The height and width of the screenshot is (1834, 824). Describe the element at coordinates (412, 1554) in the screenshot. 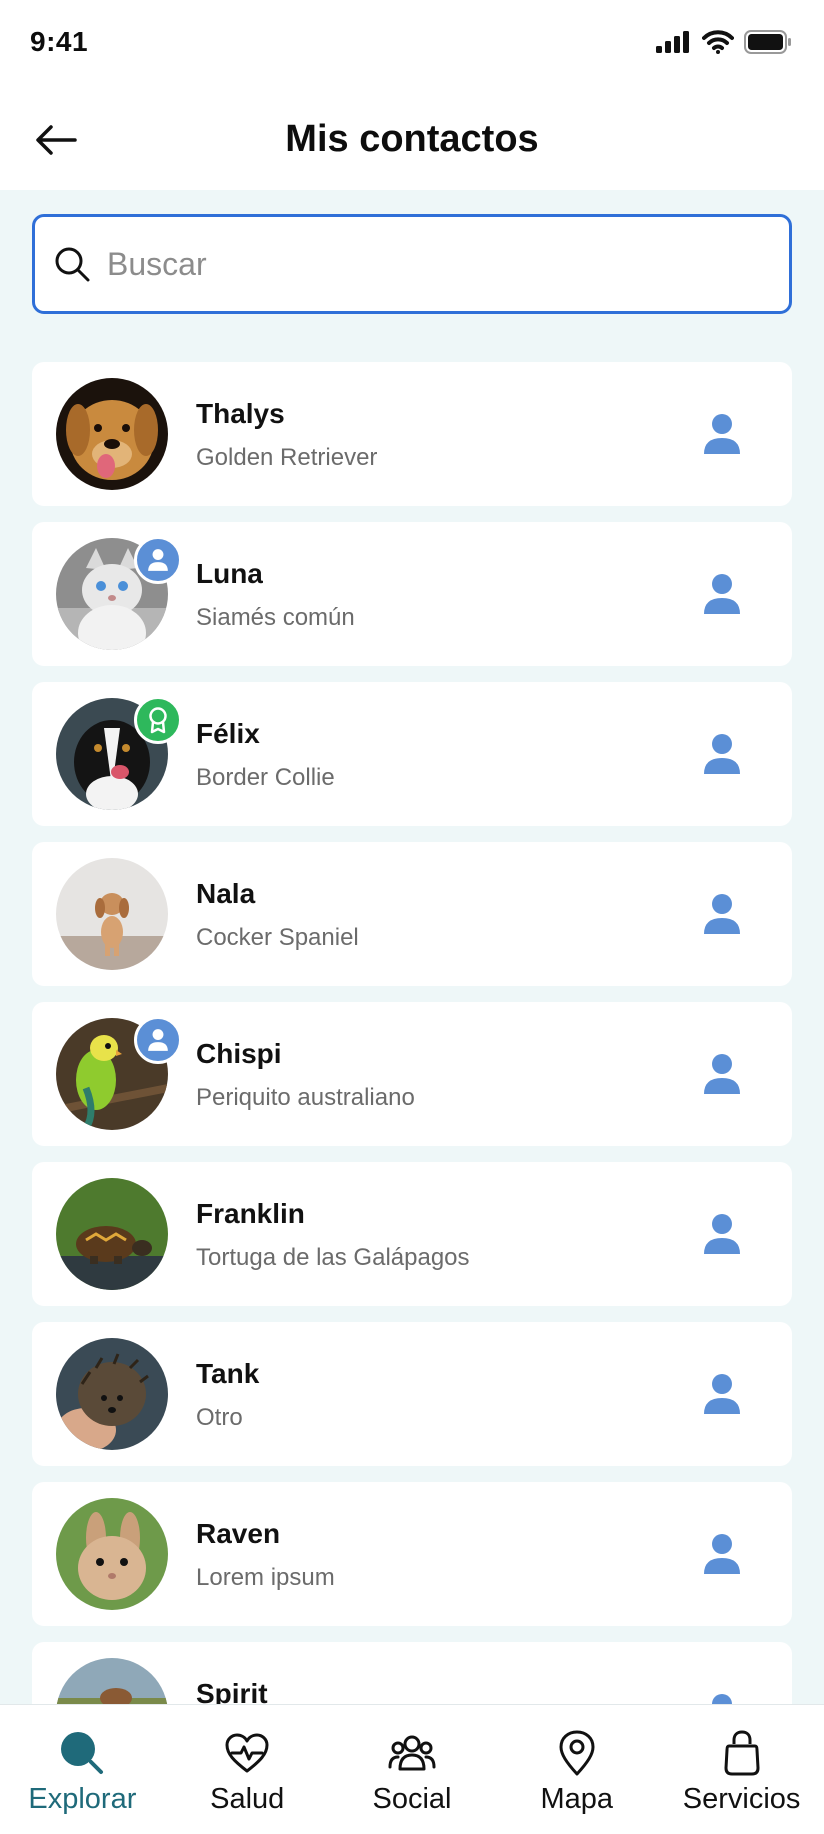

I see `contact-card-raven: Raven Lorem ipsum` at that location.